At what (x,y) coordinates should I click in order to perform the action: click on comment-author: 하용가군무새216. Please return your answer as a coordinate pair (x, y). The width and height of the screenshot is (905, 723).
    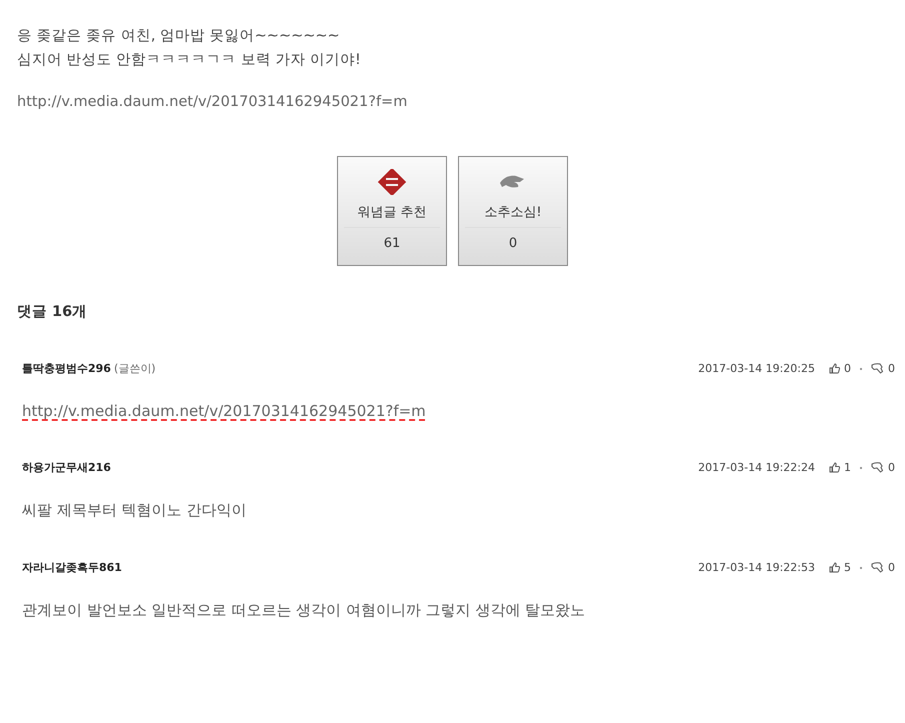
    Looking at the image, I should click on (66, 467).